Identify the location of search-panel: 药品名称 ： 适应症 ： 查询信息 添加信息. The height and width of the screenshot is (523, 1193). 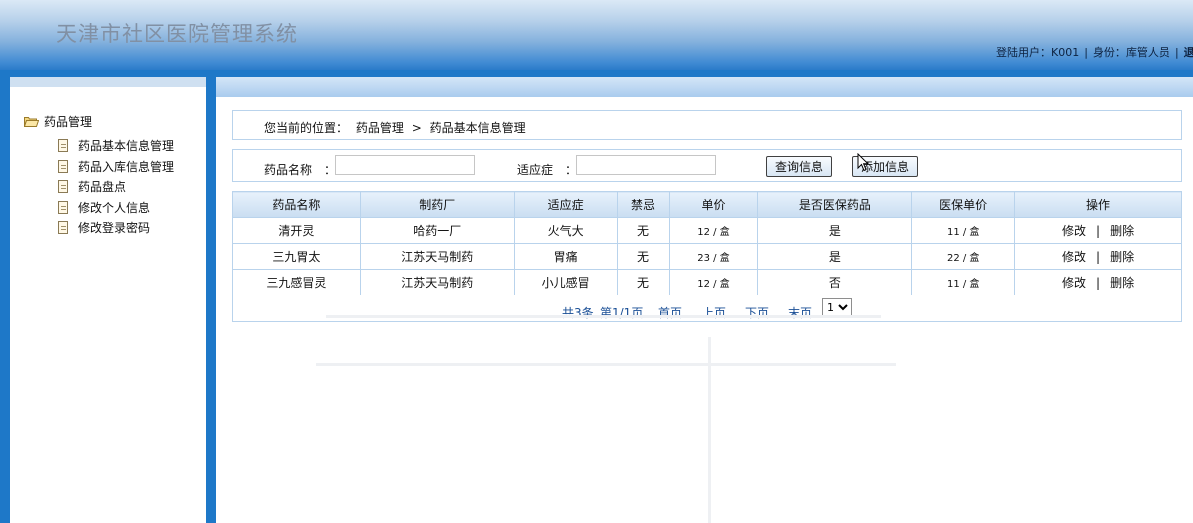
(707, 165).